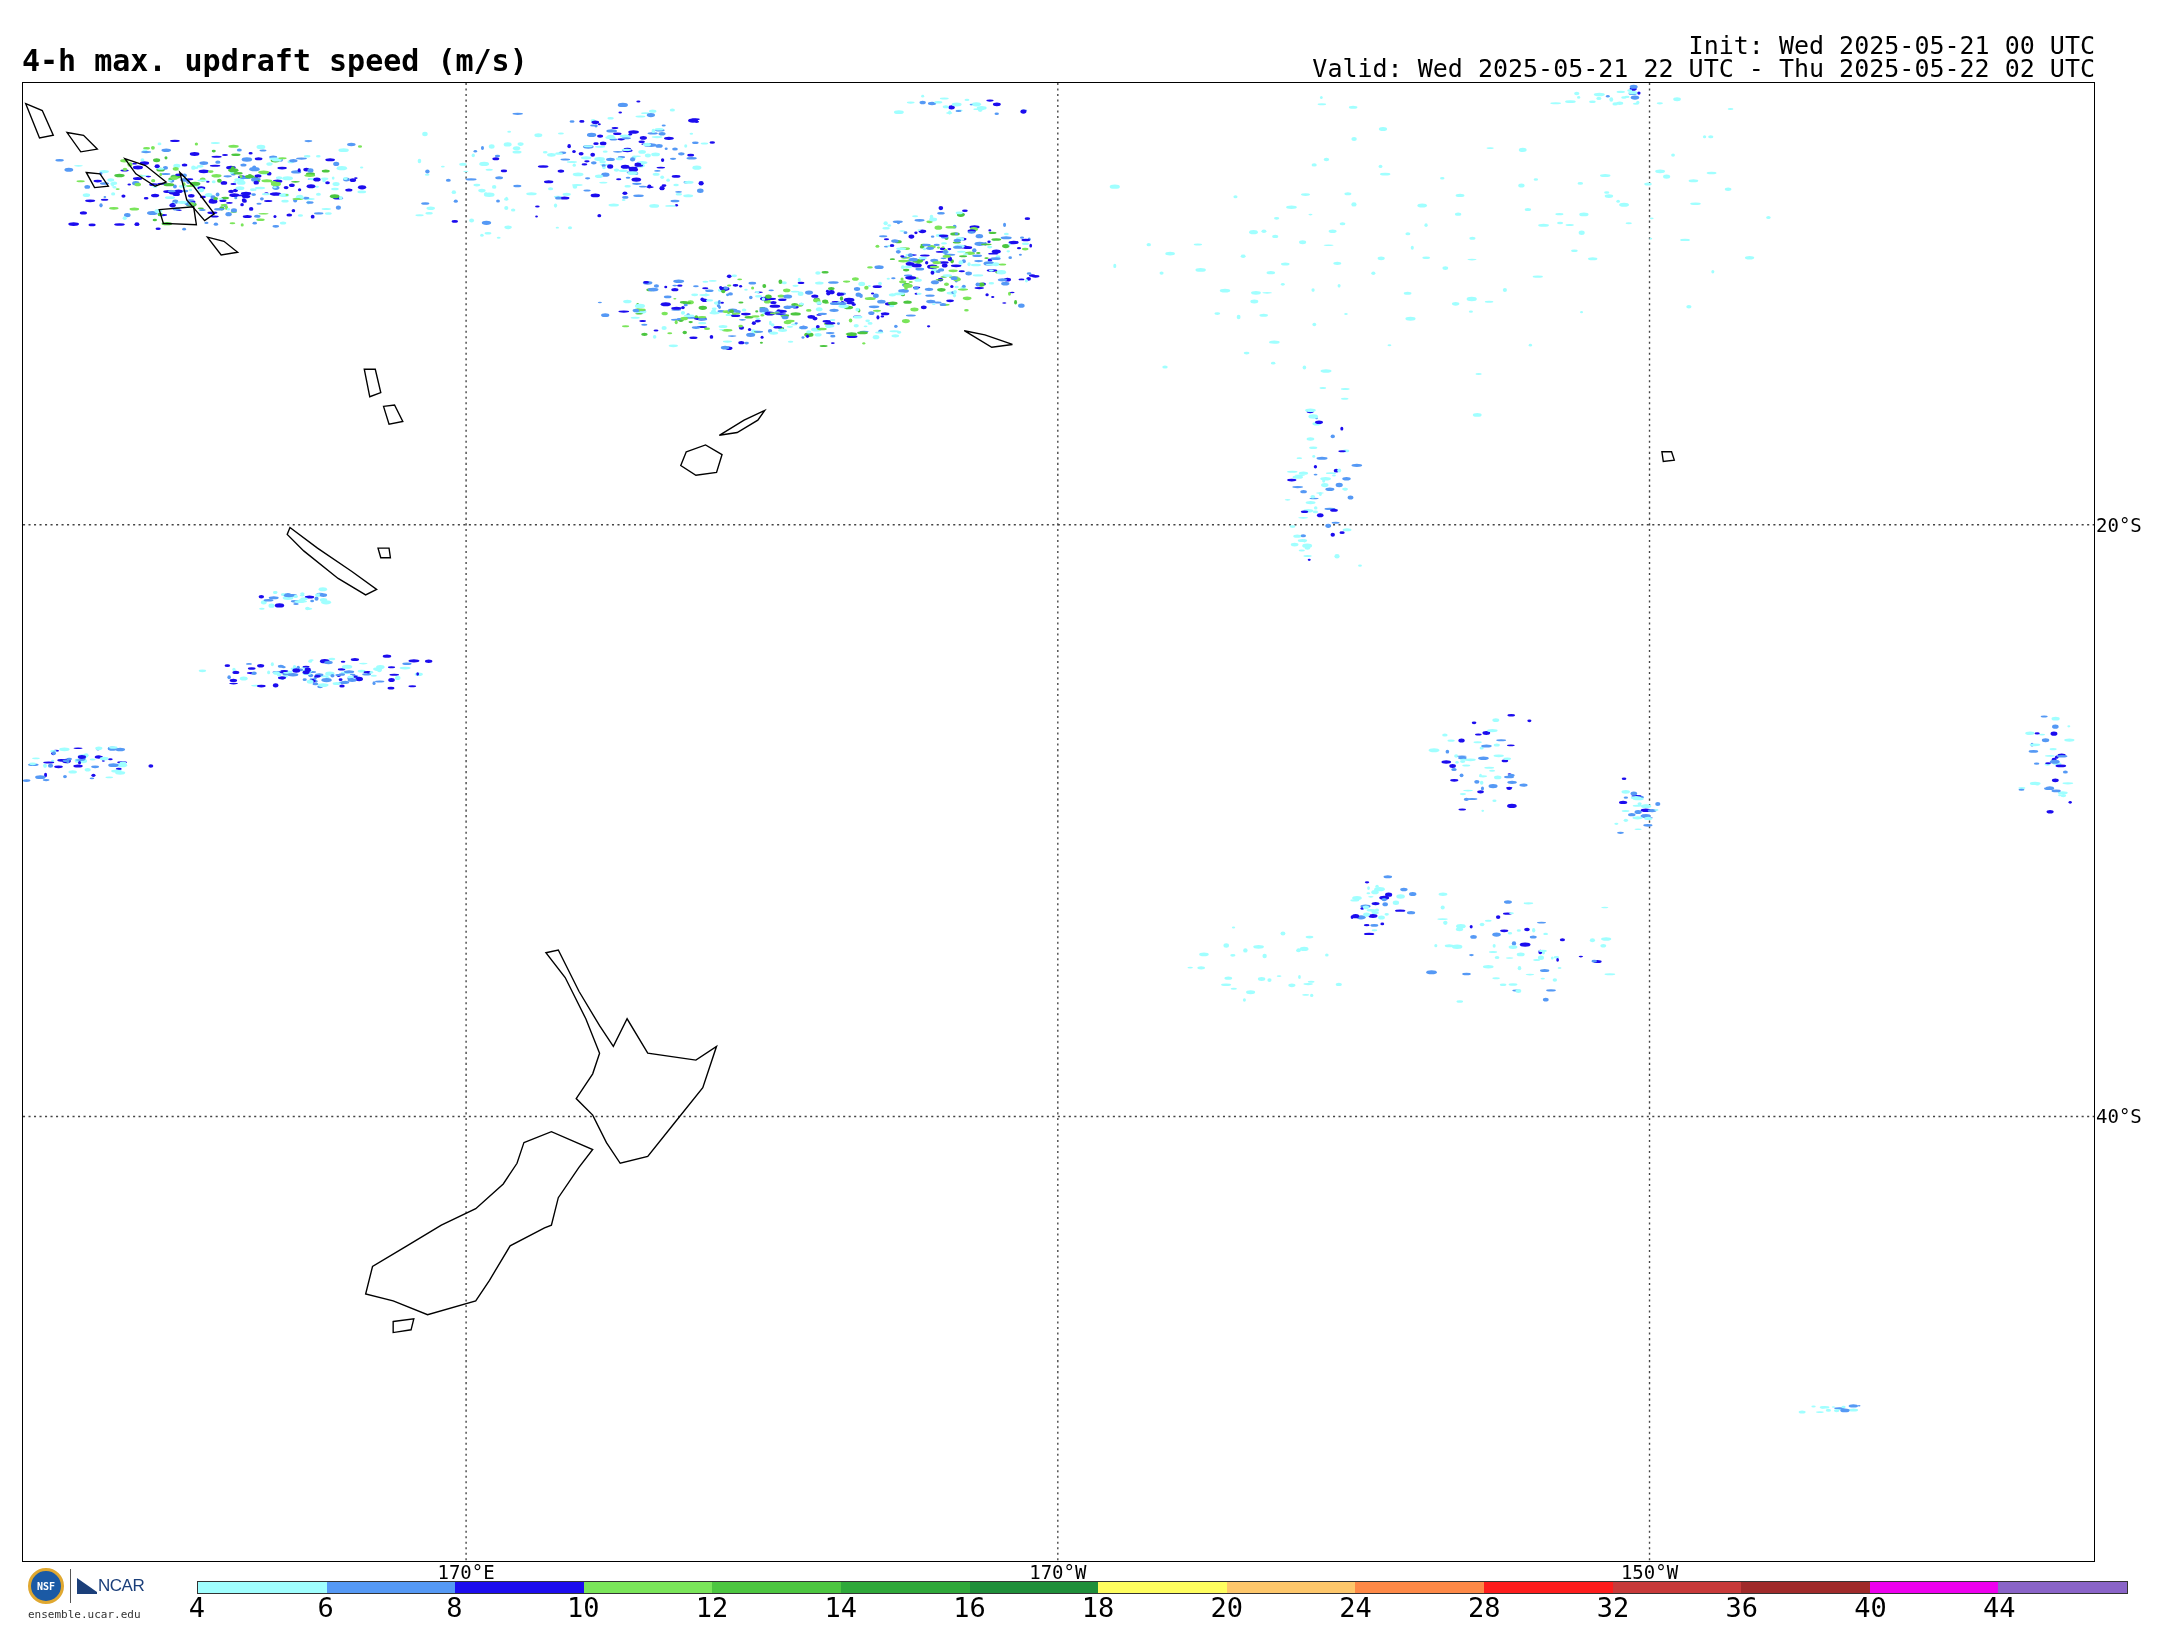 This screenshot has width=2160, height=1626. What do you see at coordinates (2118, 1116) in the screenshot?
I see `latitude-label: 40°S` at bounding box center [2118, 1116].